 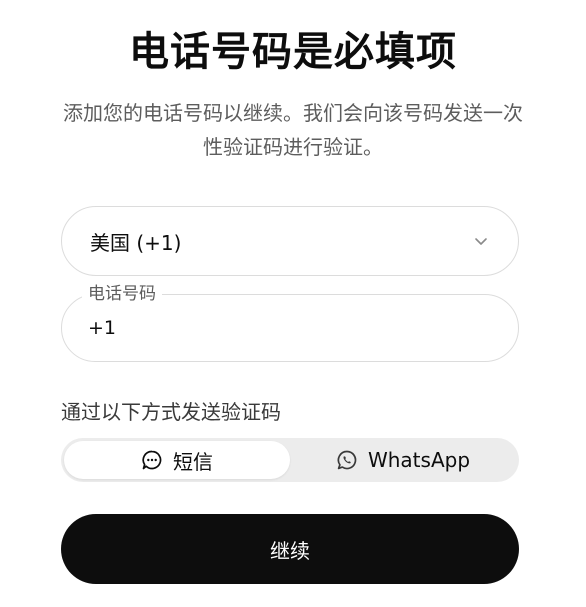 I want to click on whatsapp-icon, so click(x=347, y=460).